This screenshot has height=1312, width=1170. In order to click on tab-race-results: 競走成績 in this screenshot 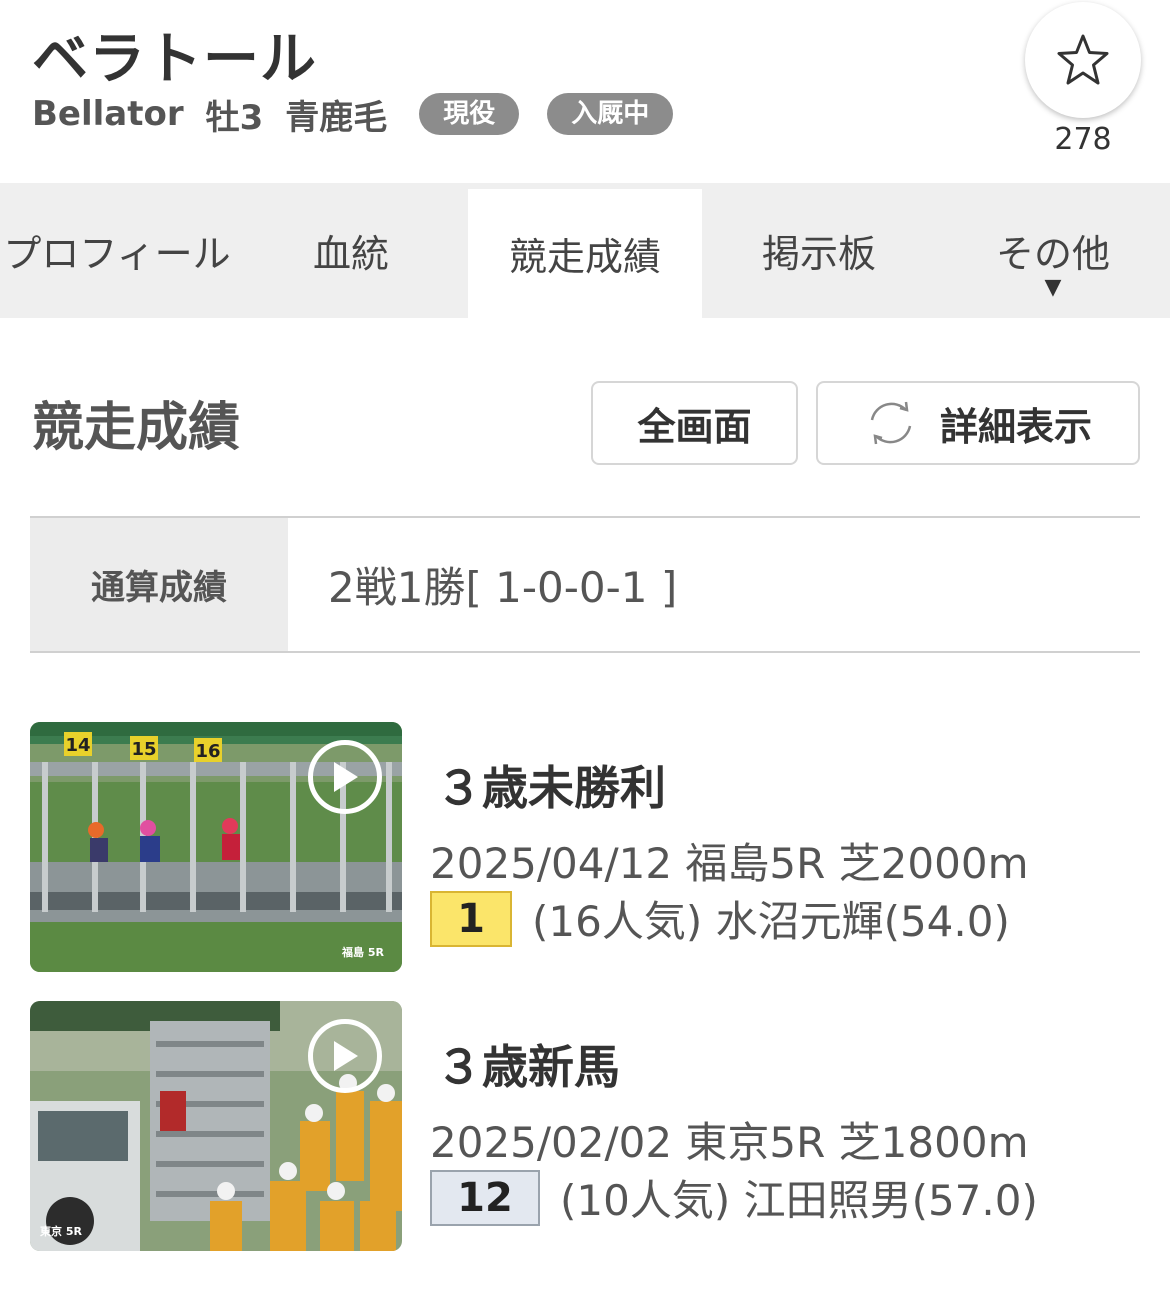, I will do `click(585, 253)`.